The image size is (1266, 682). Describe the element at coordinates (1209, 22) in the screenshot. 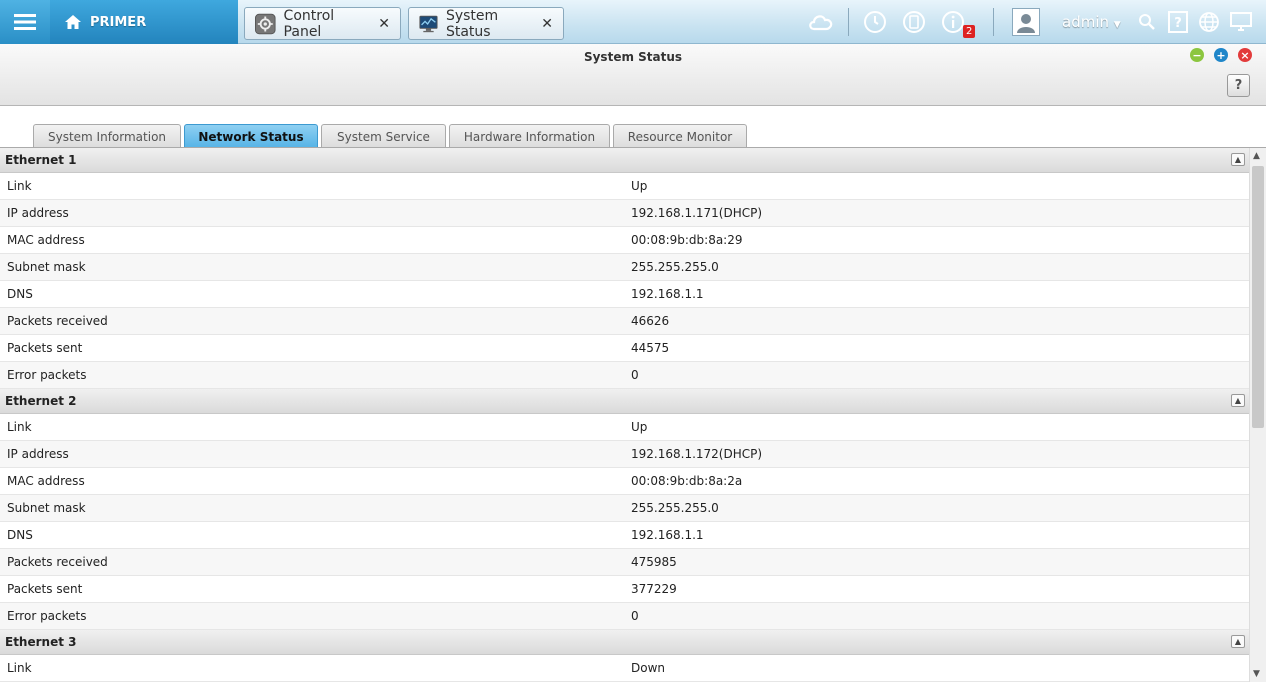

I see `globe-icon` at that location.